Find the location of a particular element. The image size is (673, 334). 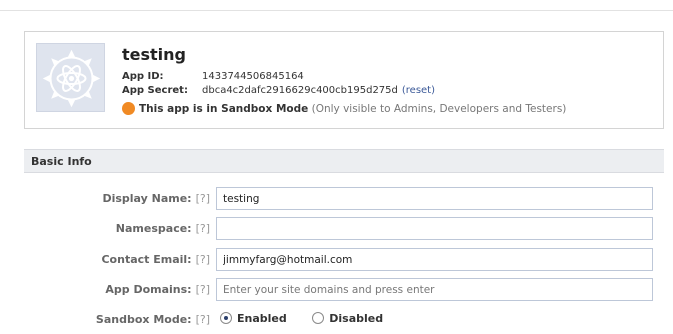

sandbox-mode-row: Sandbox Mode: [?] Enabled Disabled is located at coordinates (344, 320).